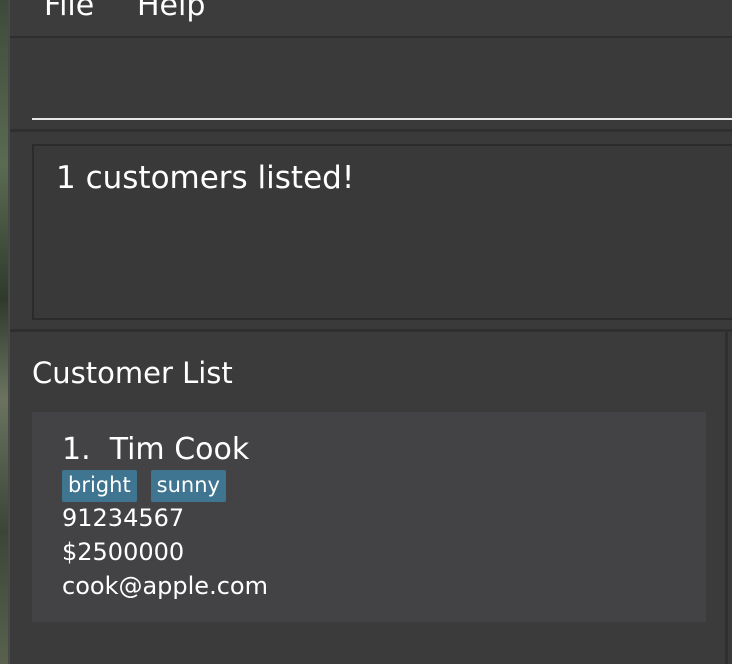 This screenshot has height=664, width=732. Describe the element at coordinates (123, 552) in the screenshot. I see `customer-value: $2500000` at that location.